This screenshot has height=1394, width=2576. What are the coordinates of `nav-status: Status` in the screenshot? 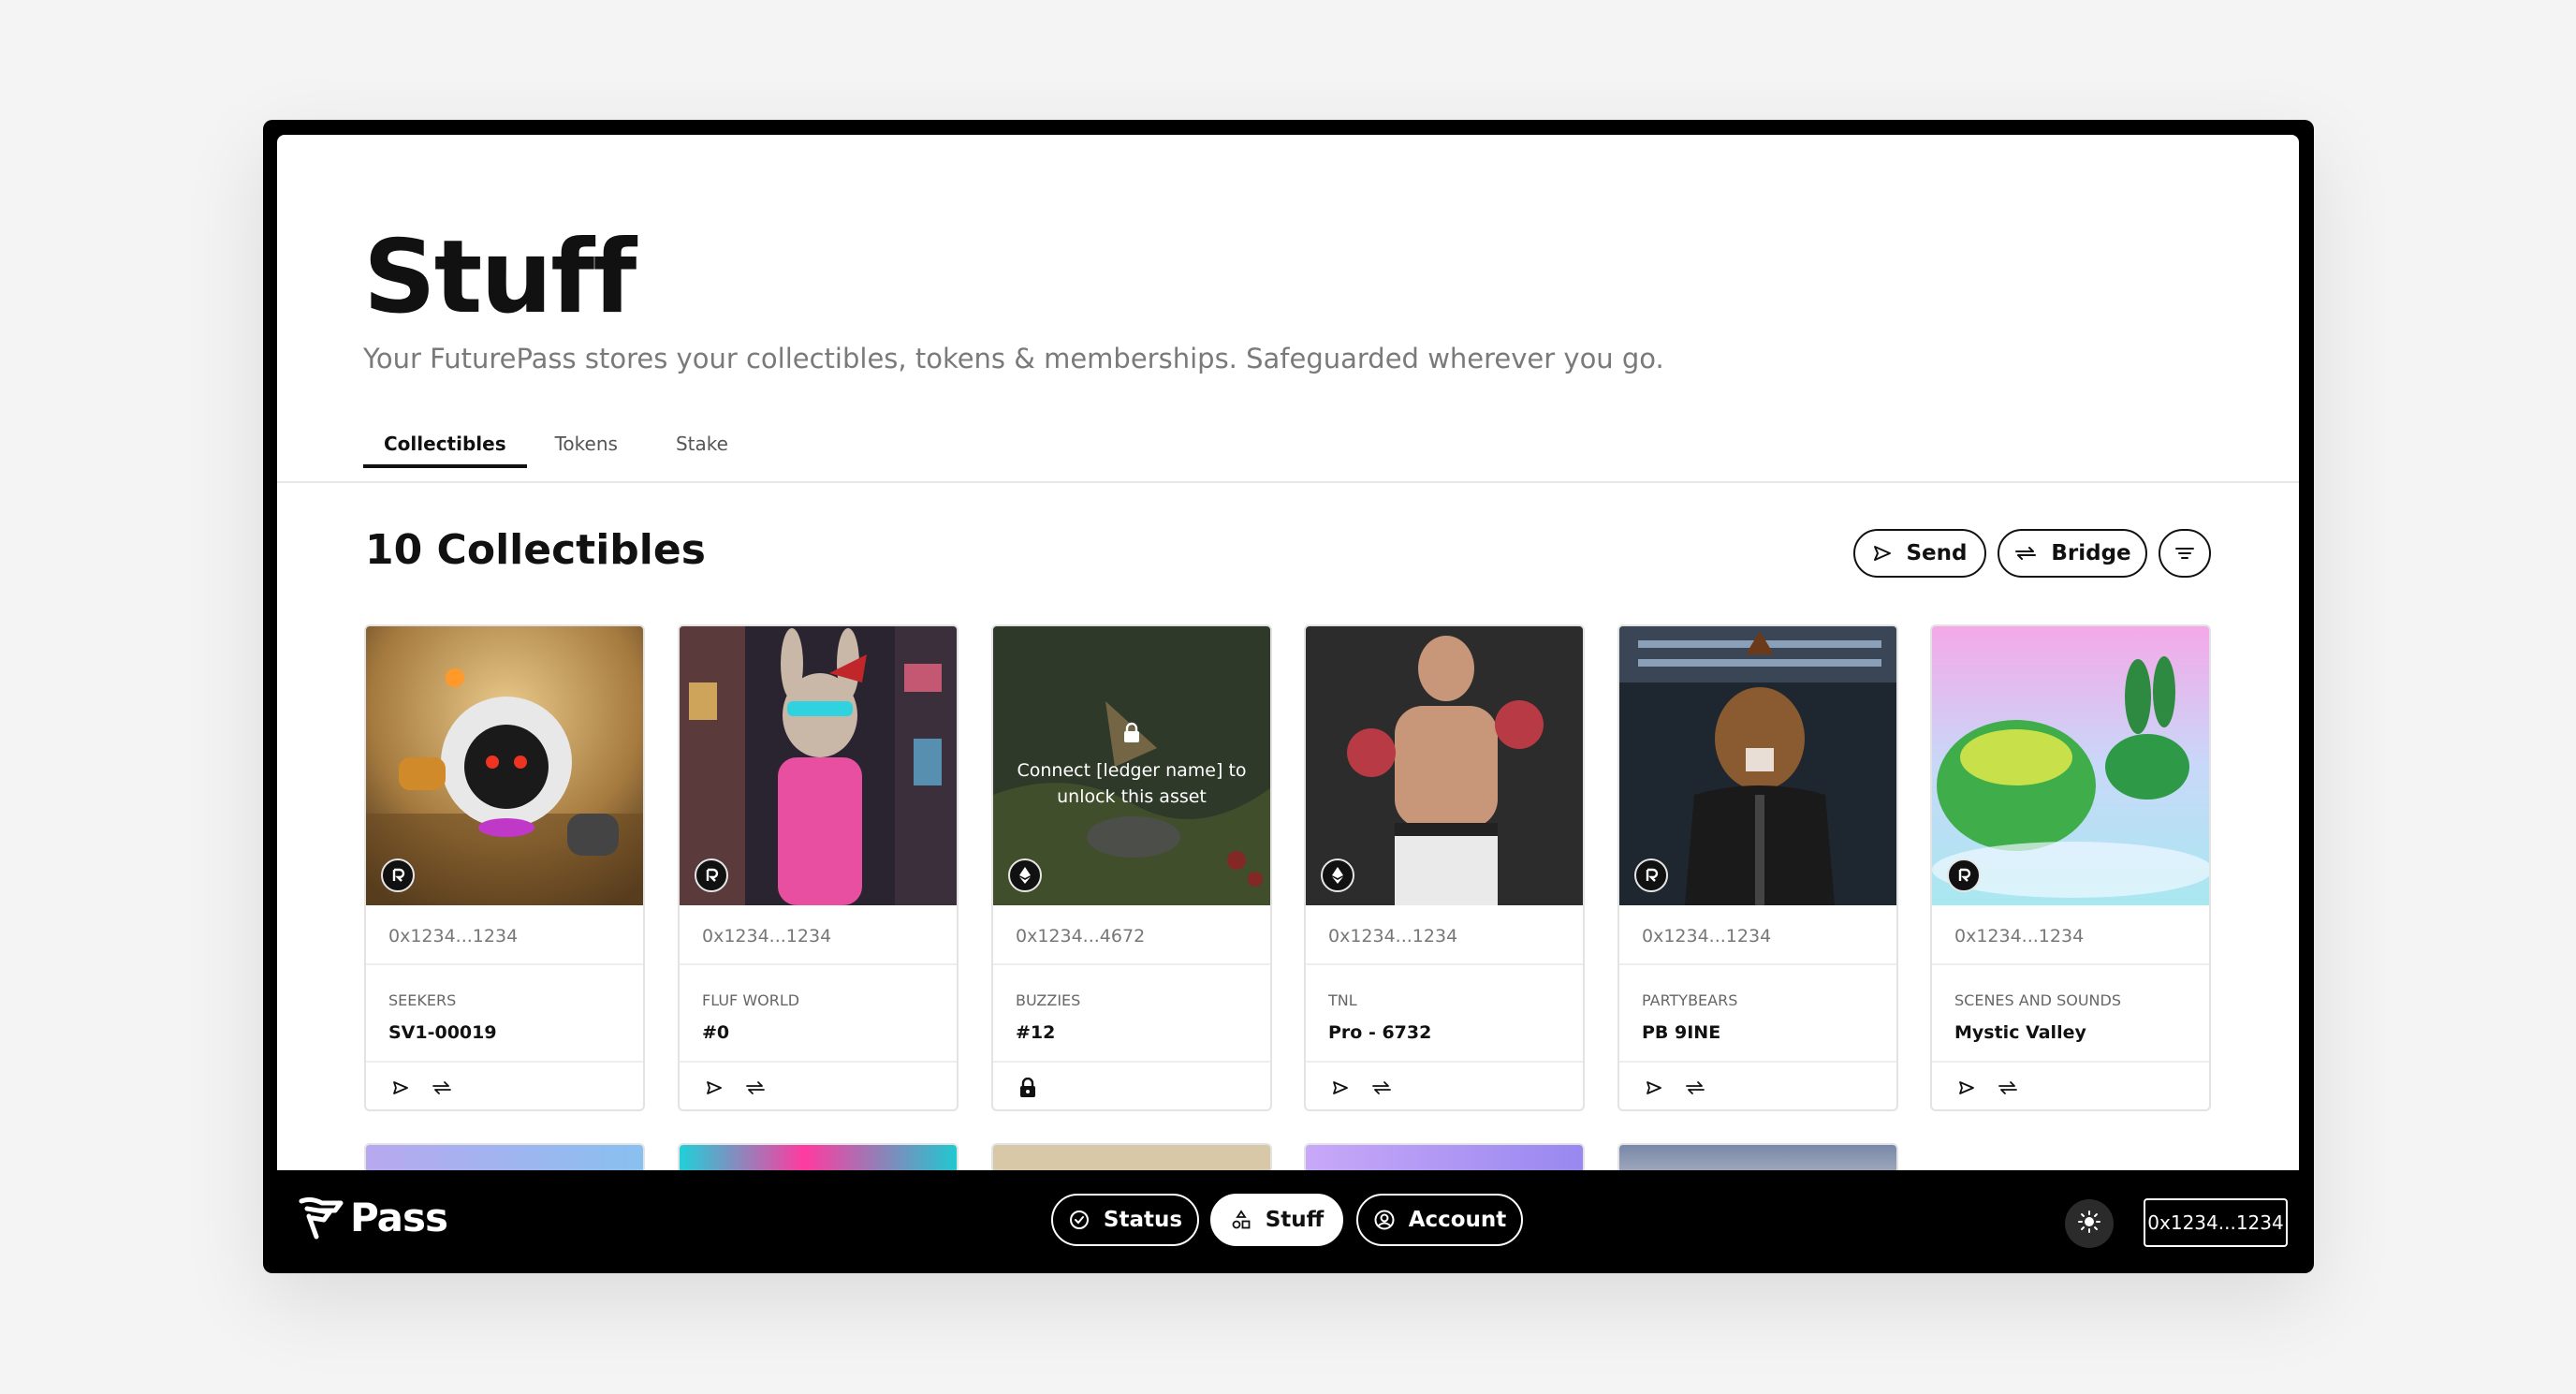 It's located at (1125, 1220).